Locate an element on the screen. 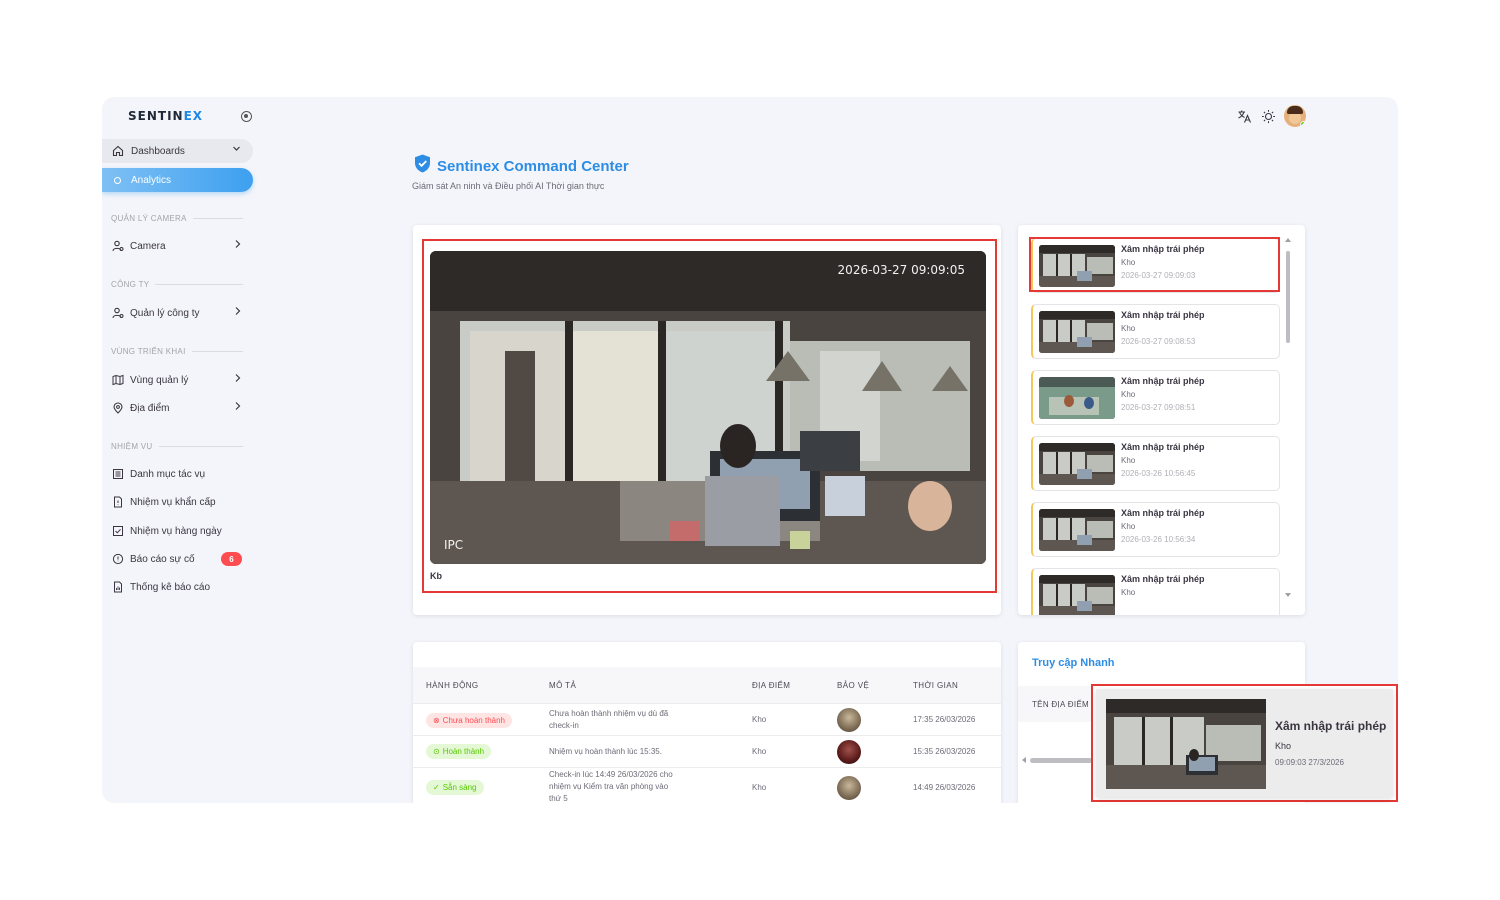 This screenshot has height=900, width=1500. sidebar-item-label: Nhiệm vụ khẩn cấp is located at coordinates (173, 502).